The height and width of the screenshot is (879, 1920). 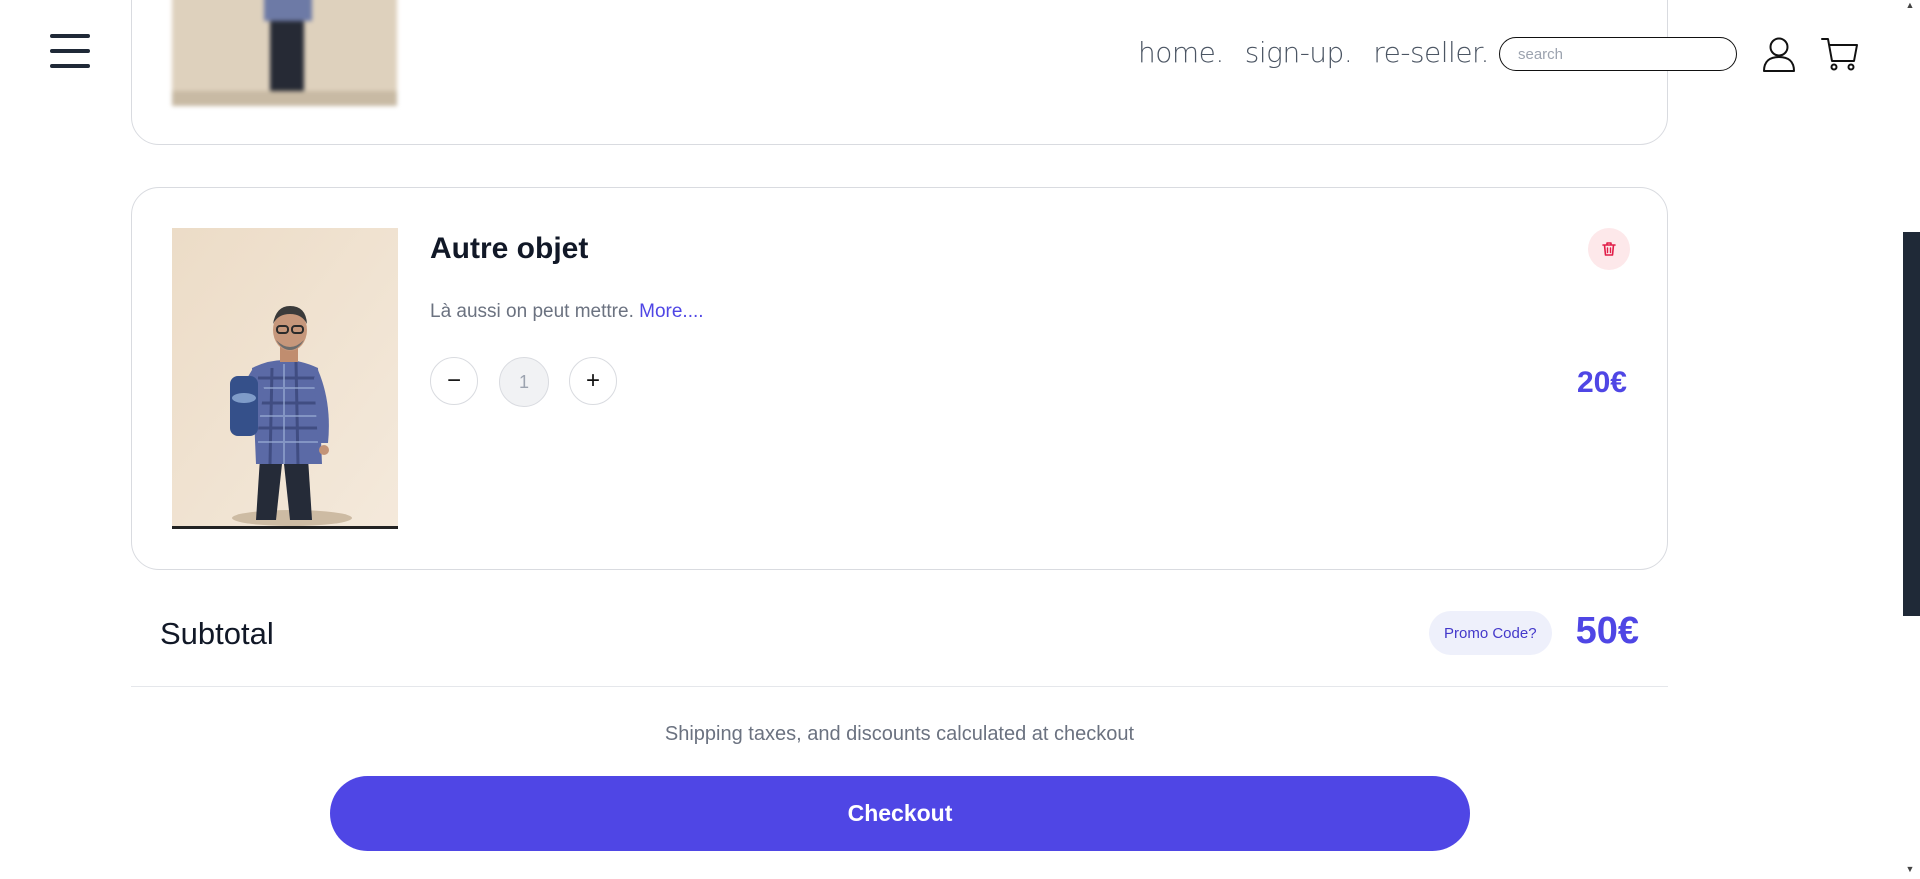 What do you see at coordinates (950, 55) in the screenshot?
I see `site-header: home. sign-up. re-seller.` at bounding box center [950, 55].